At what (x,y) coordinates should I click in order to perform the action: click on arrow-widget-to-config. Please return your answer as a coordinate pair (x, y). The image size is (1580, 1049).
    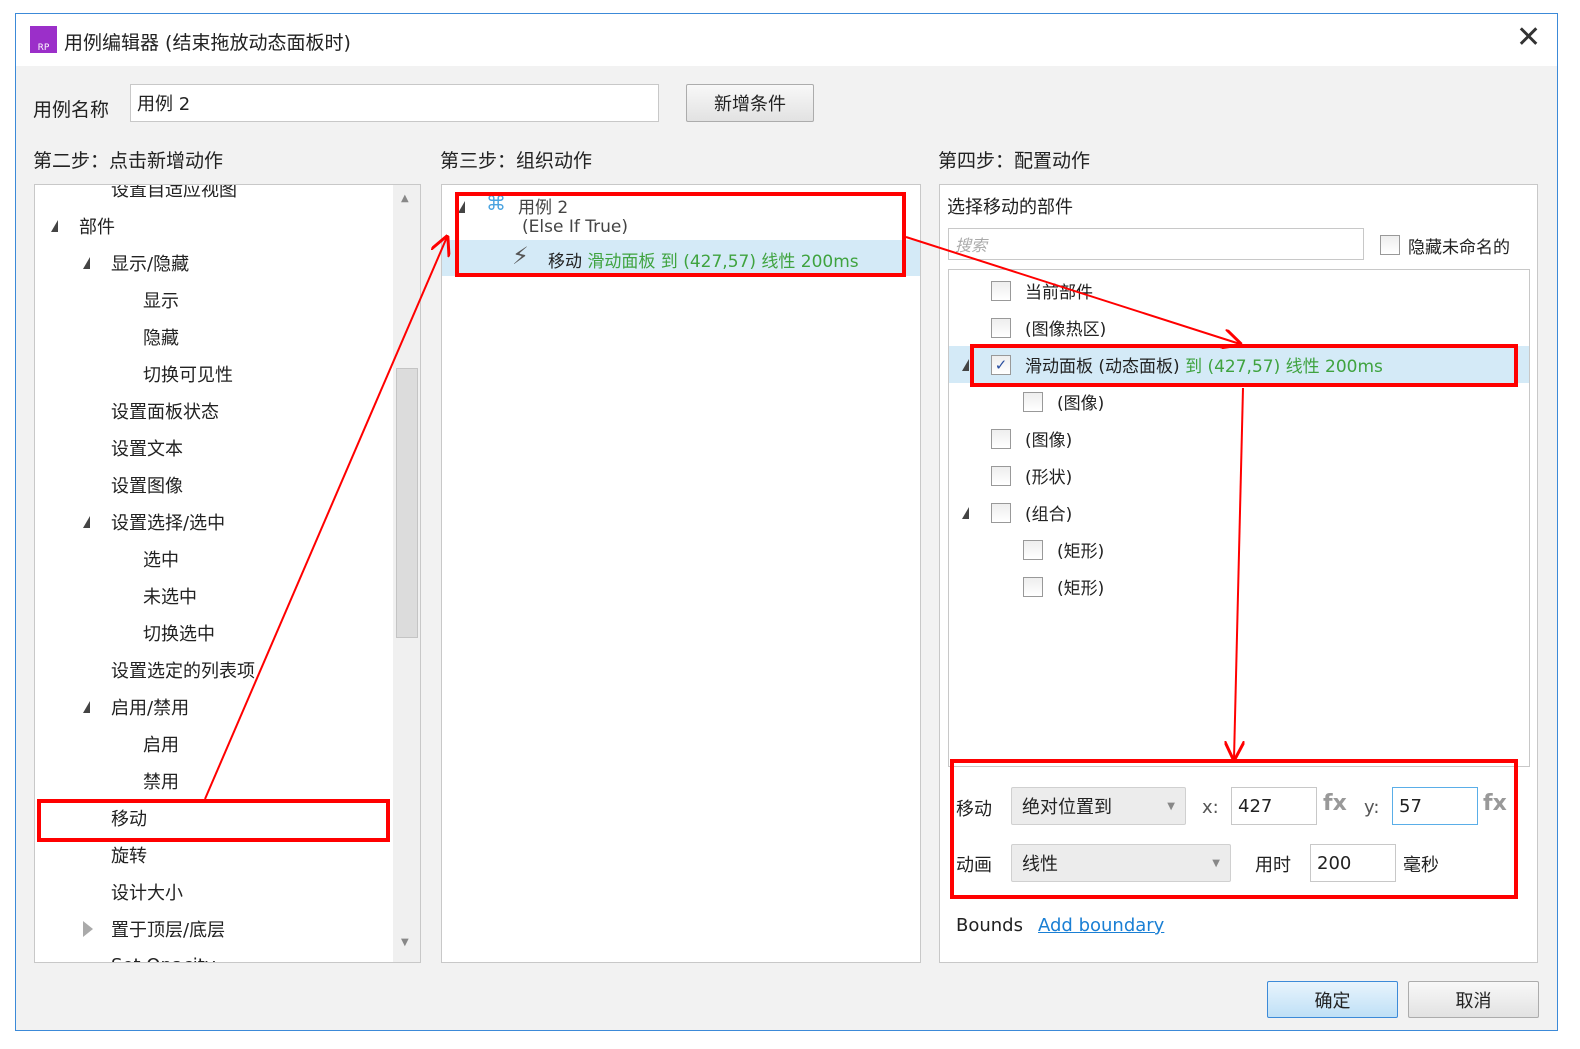
    Looking at the image, I should click on (1238, 573).